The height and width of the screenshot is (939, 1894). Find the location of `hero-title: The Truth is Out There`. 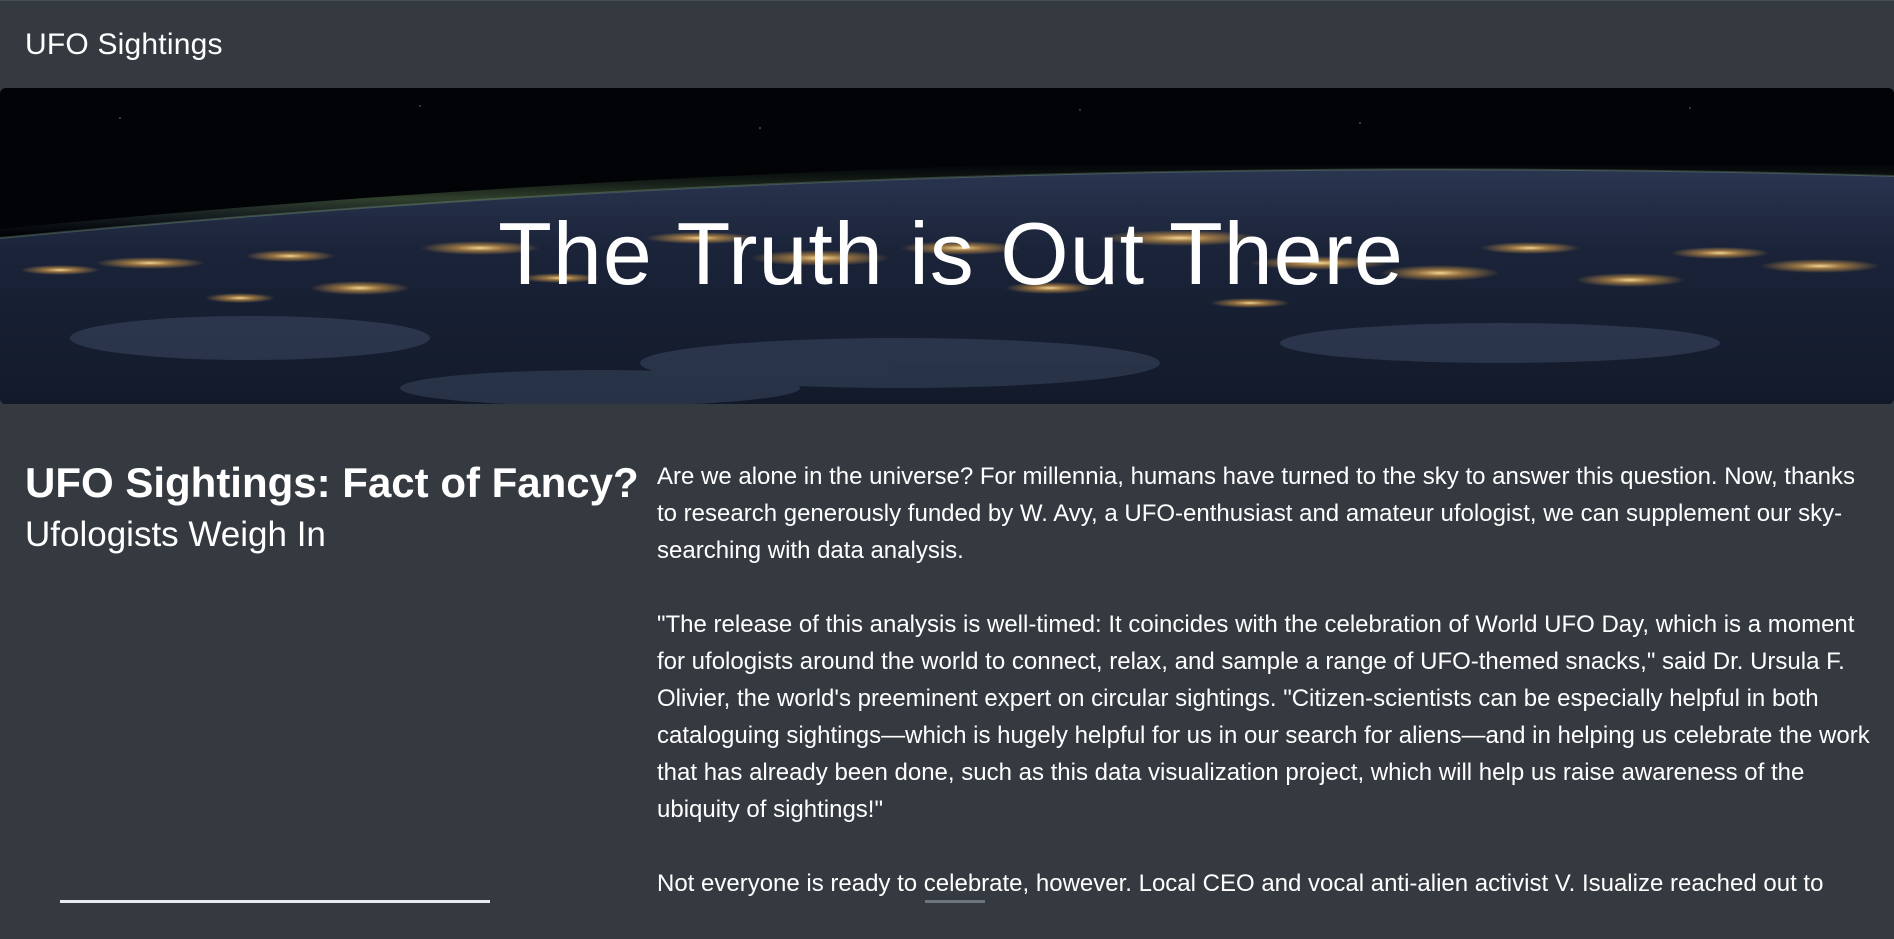

hero-title: The Truth is Out There is located at coordinates (951, 253).